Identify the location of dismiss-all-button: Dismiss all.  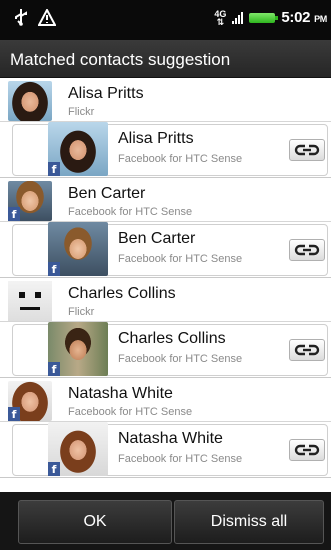
(249, 522).